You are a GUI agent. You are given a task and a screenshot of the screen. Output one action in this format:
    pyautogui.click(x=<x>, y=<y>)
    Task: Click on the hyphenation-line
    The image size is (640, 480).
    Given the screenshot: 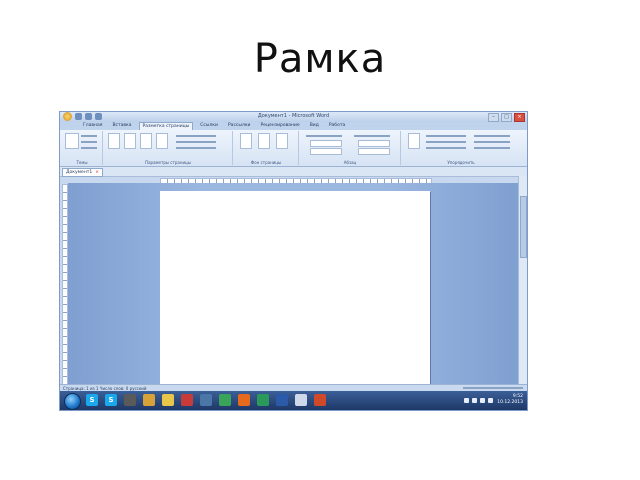 What is the action you would take?
    pyautogui.click(x=196, y=148)
    